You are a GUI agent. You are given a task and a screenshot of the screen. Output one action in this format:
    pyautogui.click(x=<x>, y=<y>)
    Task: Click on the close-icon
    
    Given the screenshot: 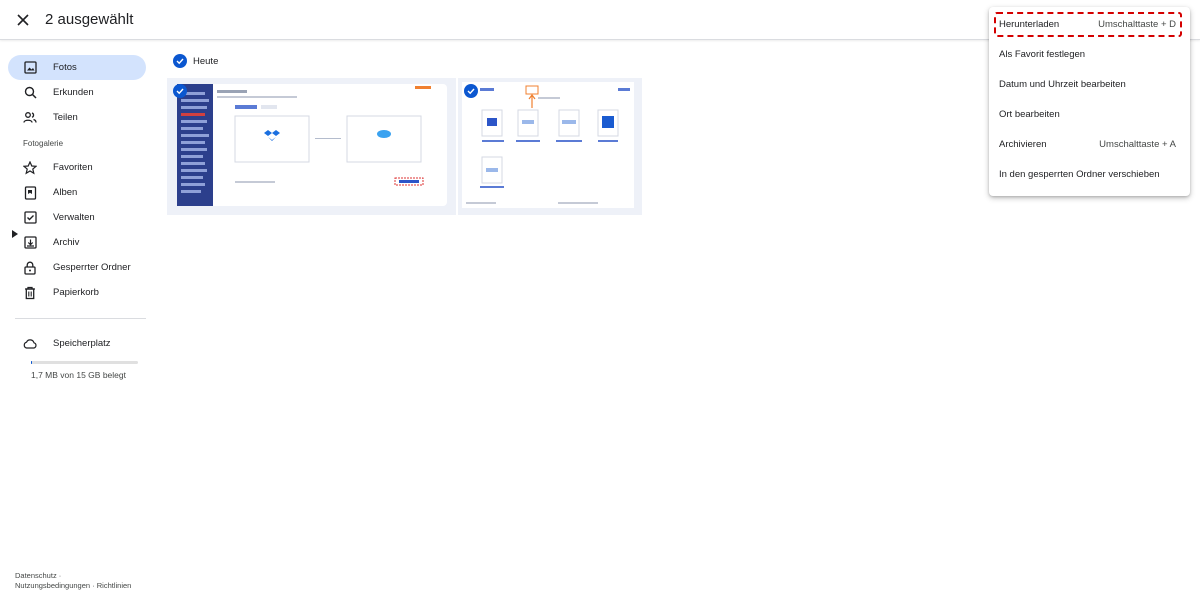 What is the action you would take?
    pyautogui.click(x=23, y=20)
    